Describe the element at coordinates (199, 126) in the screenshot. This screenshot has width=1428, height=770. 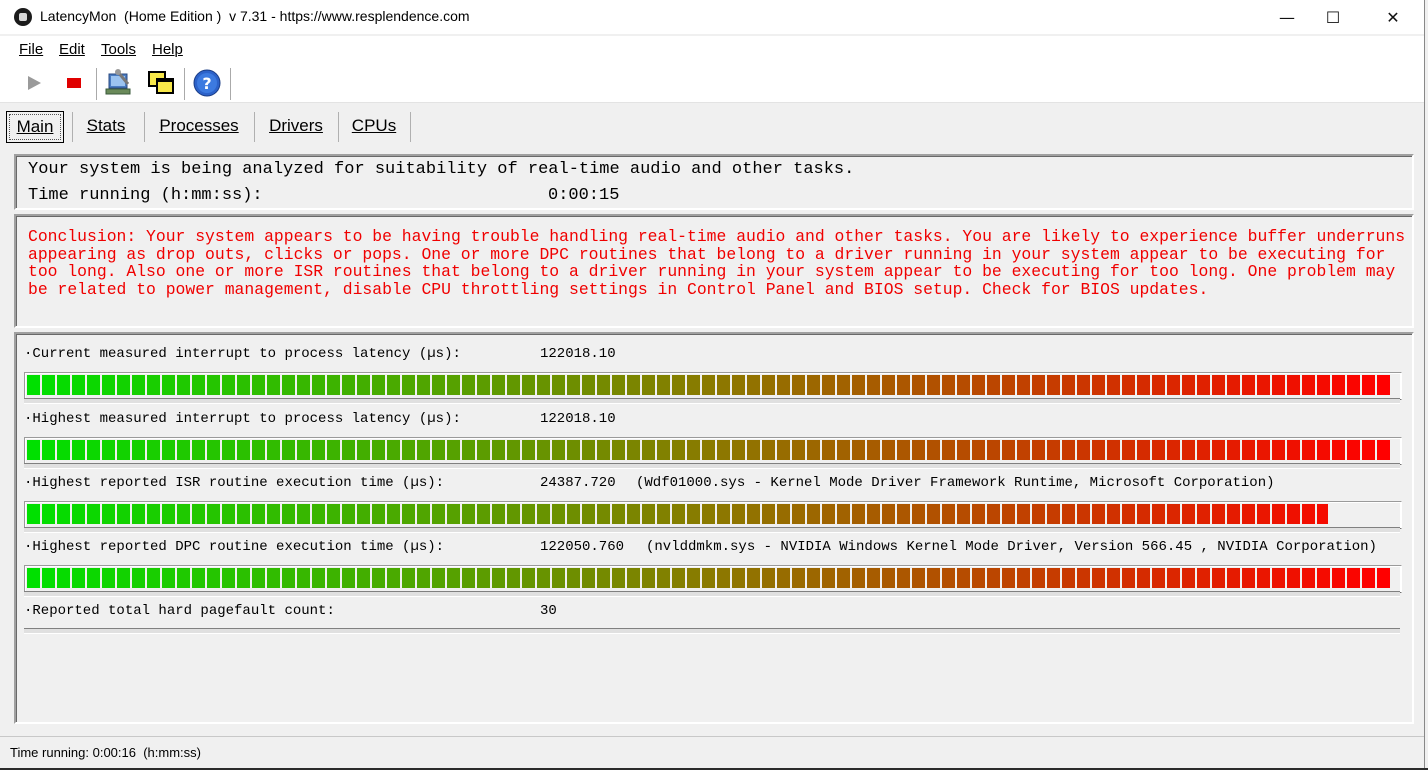
I see `tab-processes: Processes` at that location.